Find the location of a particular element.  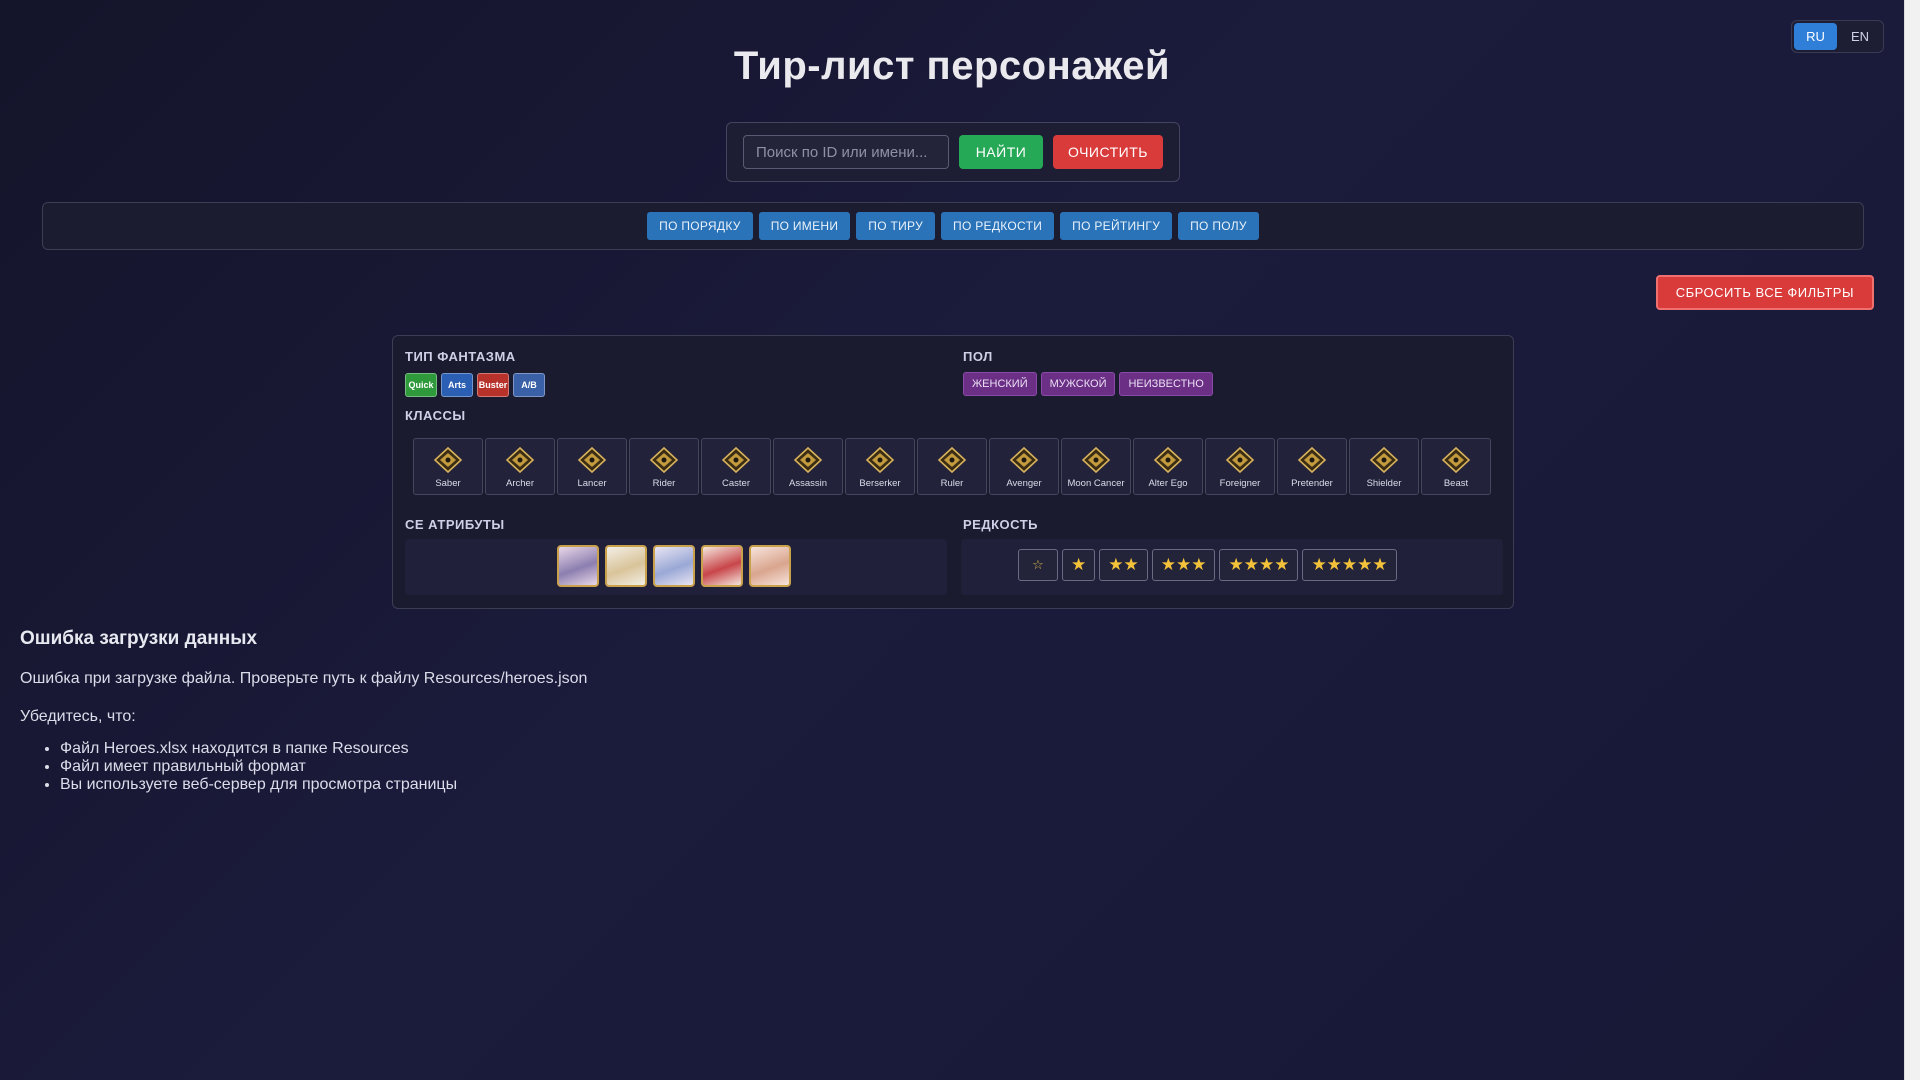

class-moon-cancer-button: Moon Cancer is located at coordinates (1096, 466).